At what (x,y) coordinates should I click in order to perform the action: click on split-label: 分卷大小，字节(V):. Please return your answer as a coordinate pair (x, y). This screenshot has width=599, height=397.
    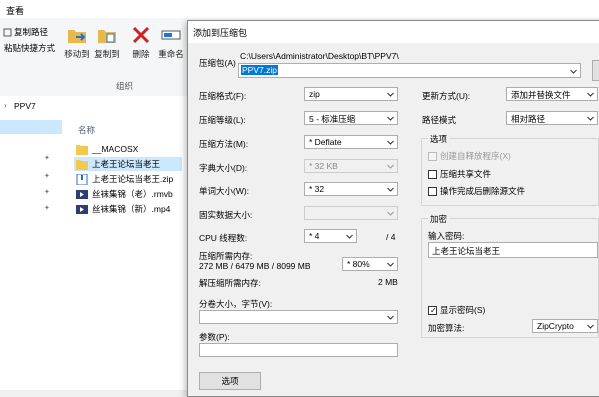
    Looking at the image, I should click on (236, 304).